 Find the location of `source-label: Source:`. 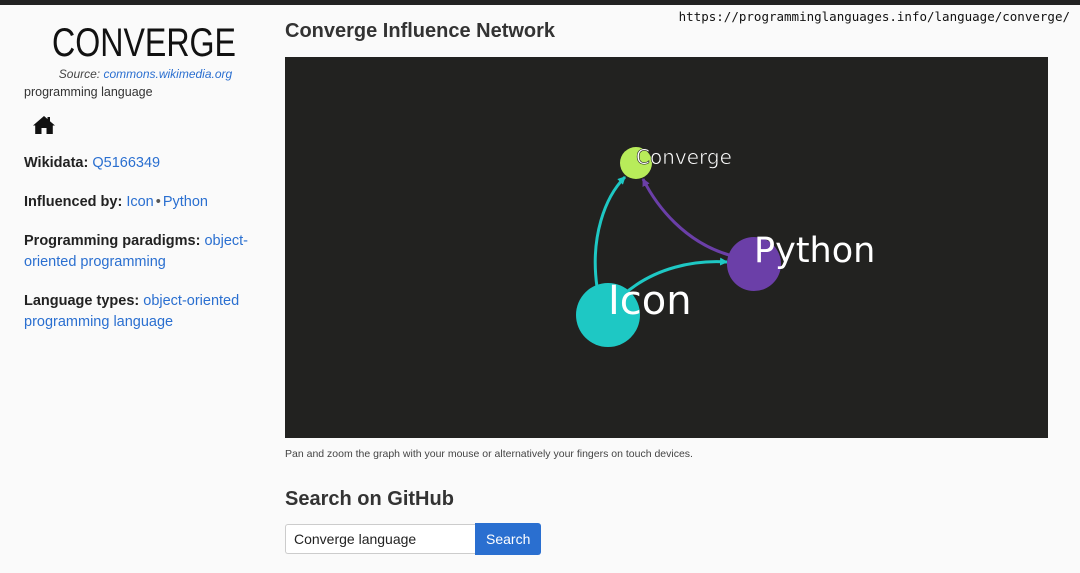

source-label: Source: is located at coordinates (79, 74).